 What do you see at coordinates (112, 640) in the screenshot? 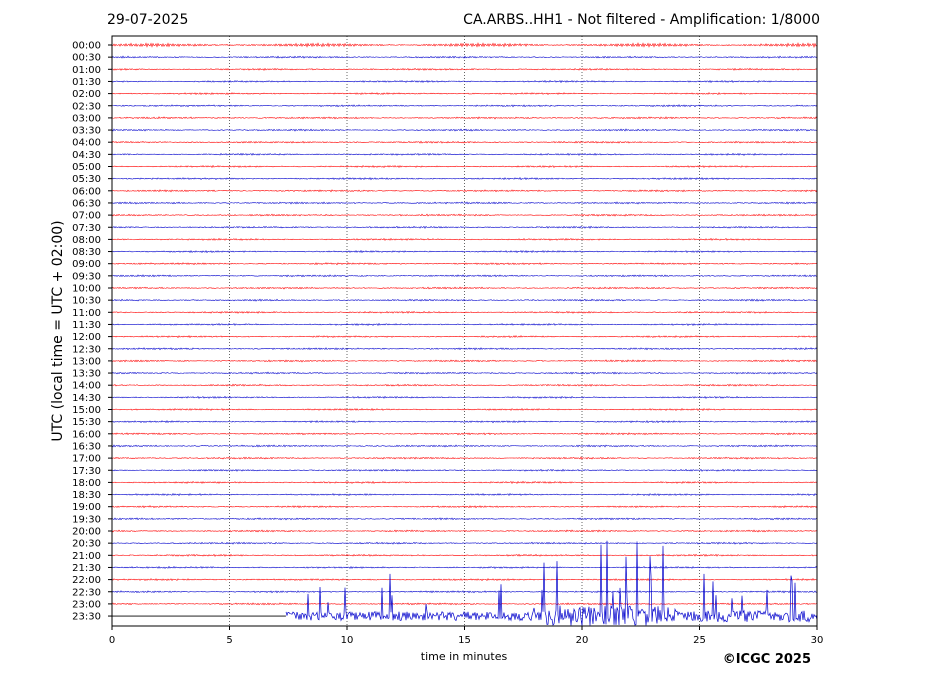
I see `x-tick-label: 0` at bounding box center [112, 640].